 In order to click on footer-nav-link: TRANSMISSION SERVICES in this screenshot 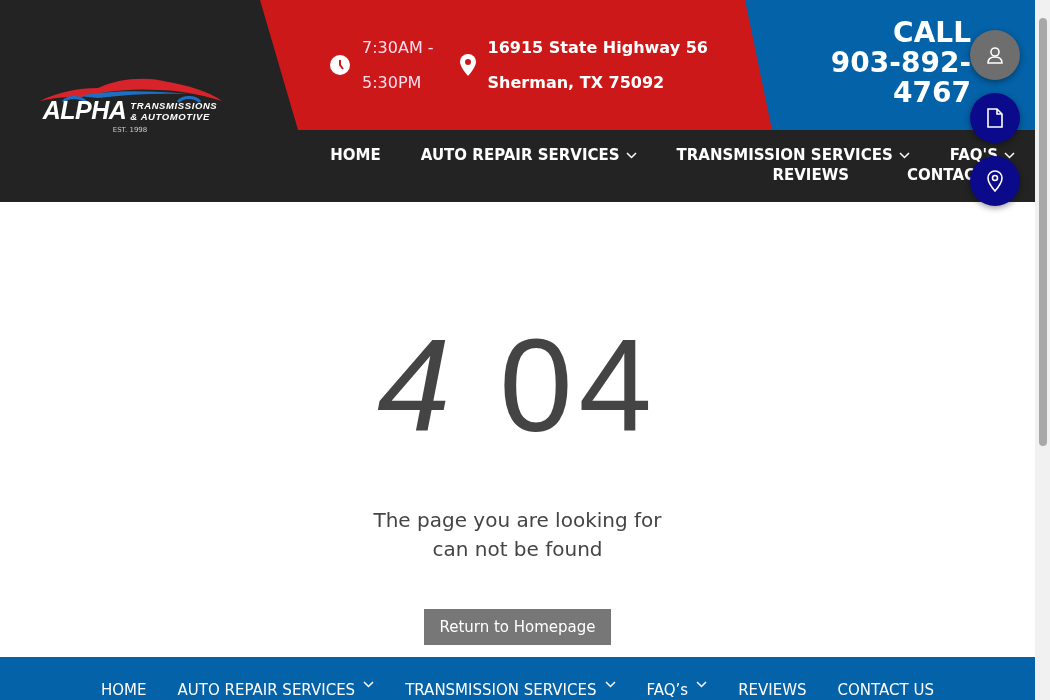, I will do `click(510, 690)`.